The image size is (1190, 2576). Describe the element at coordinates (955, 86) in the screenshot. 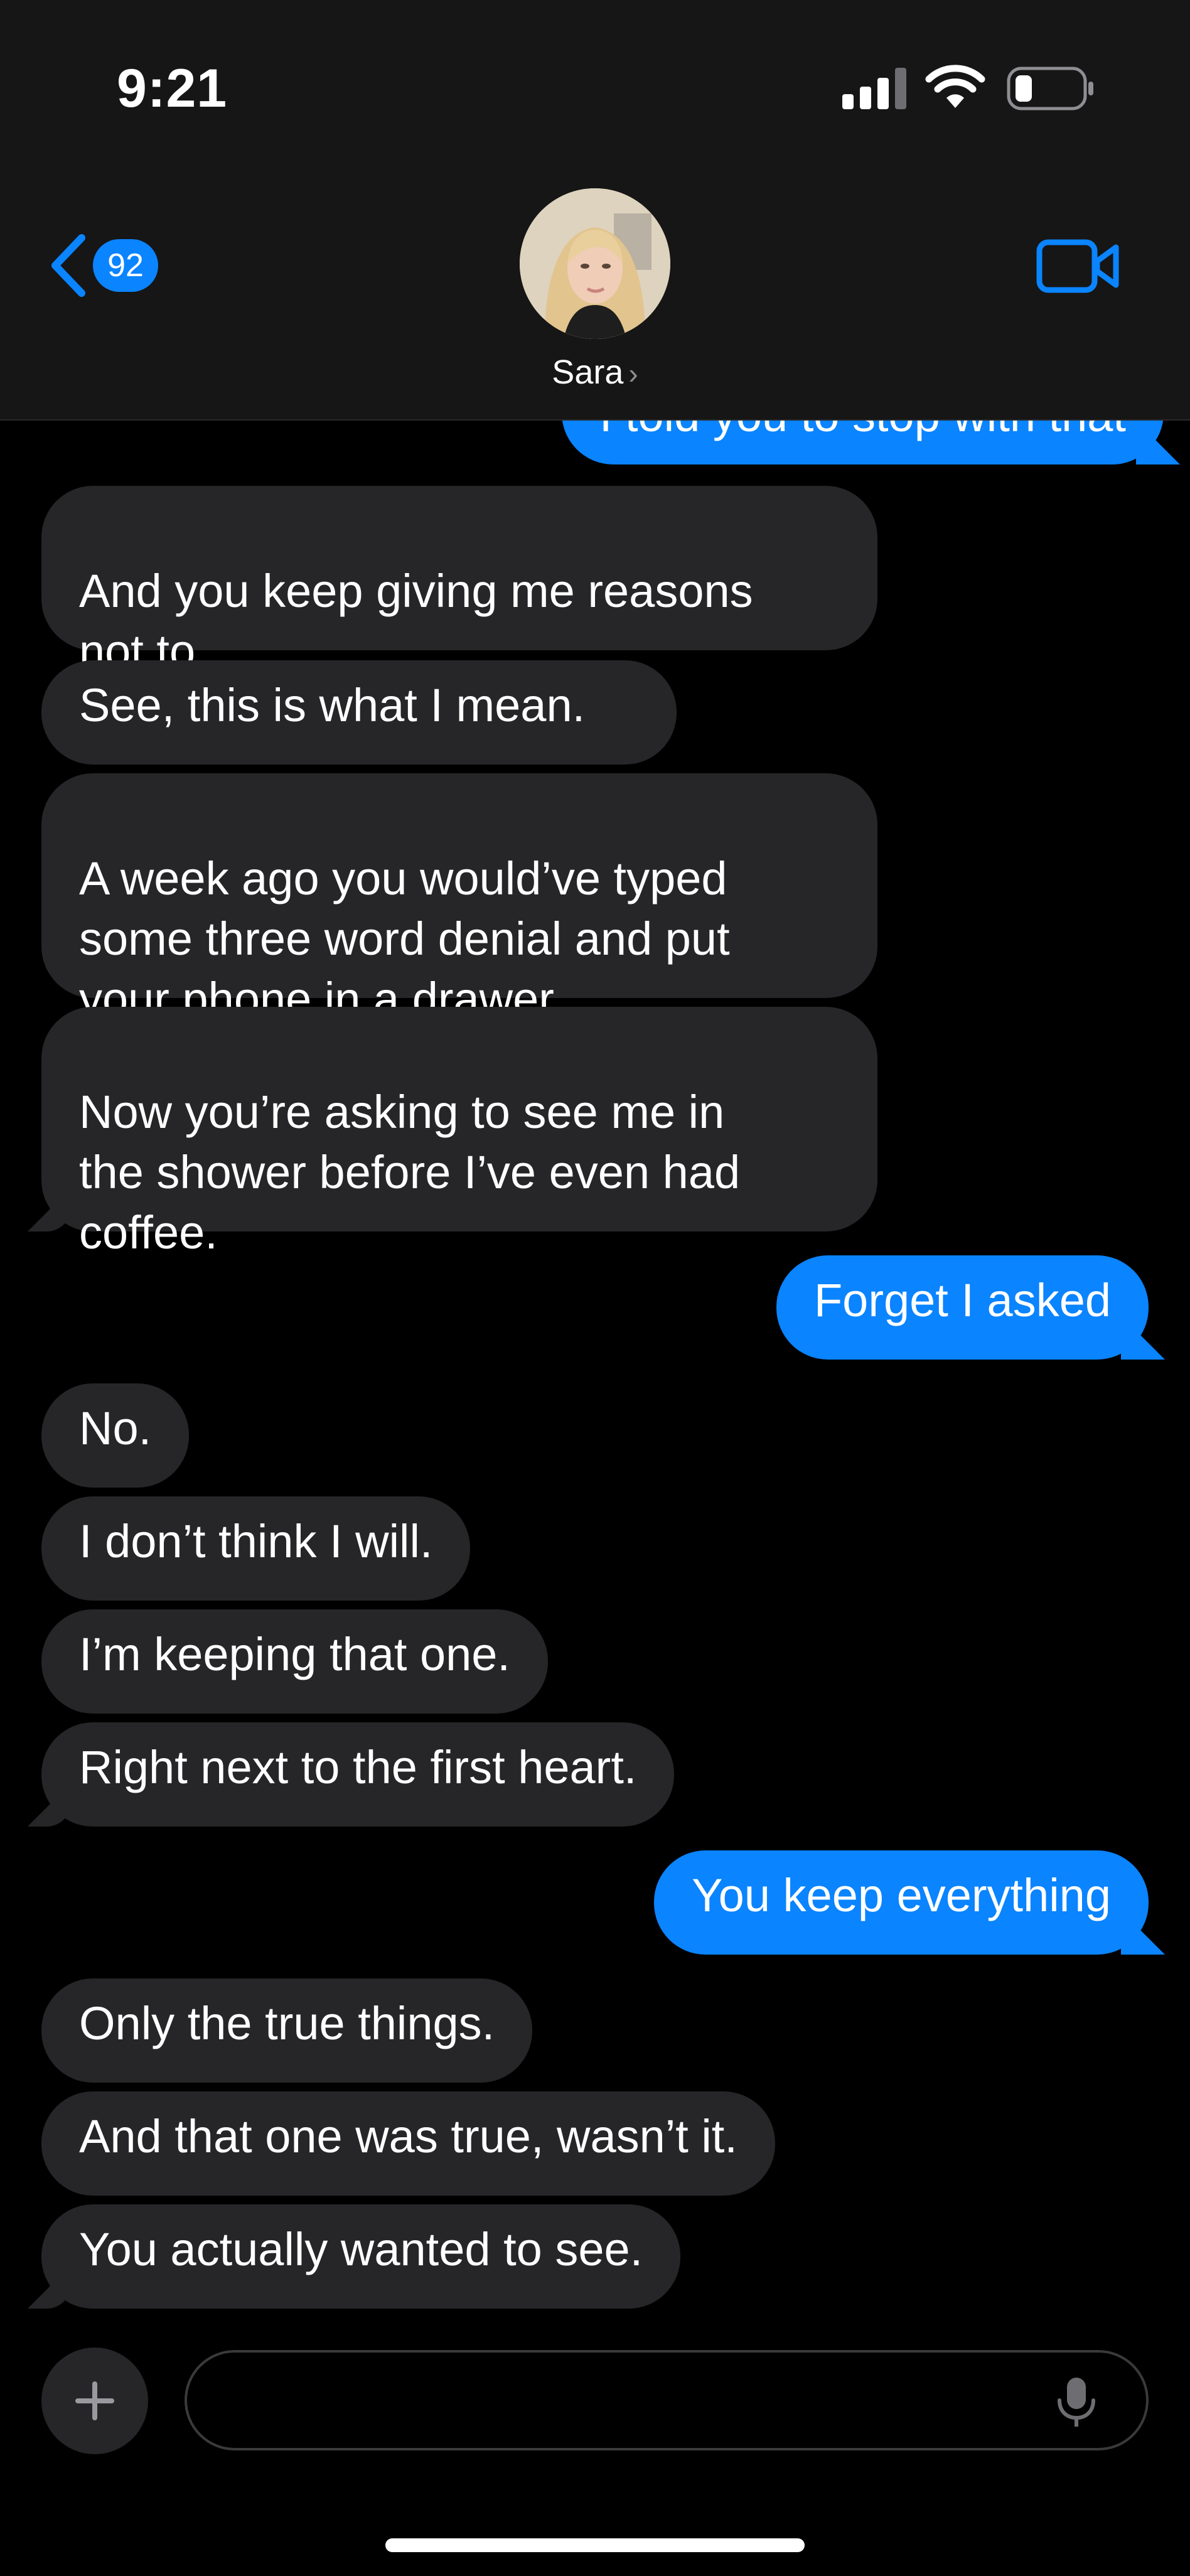

I see `wifi-icon` at that location.